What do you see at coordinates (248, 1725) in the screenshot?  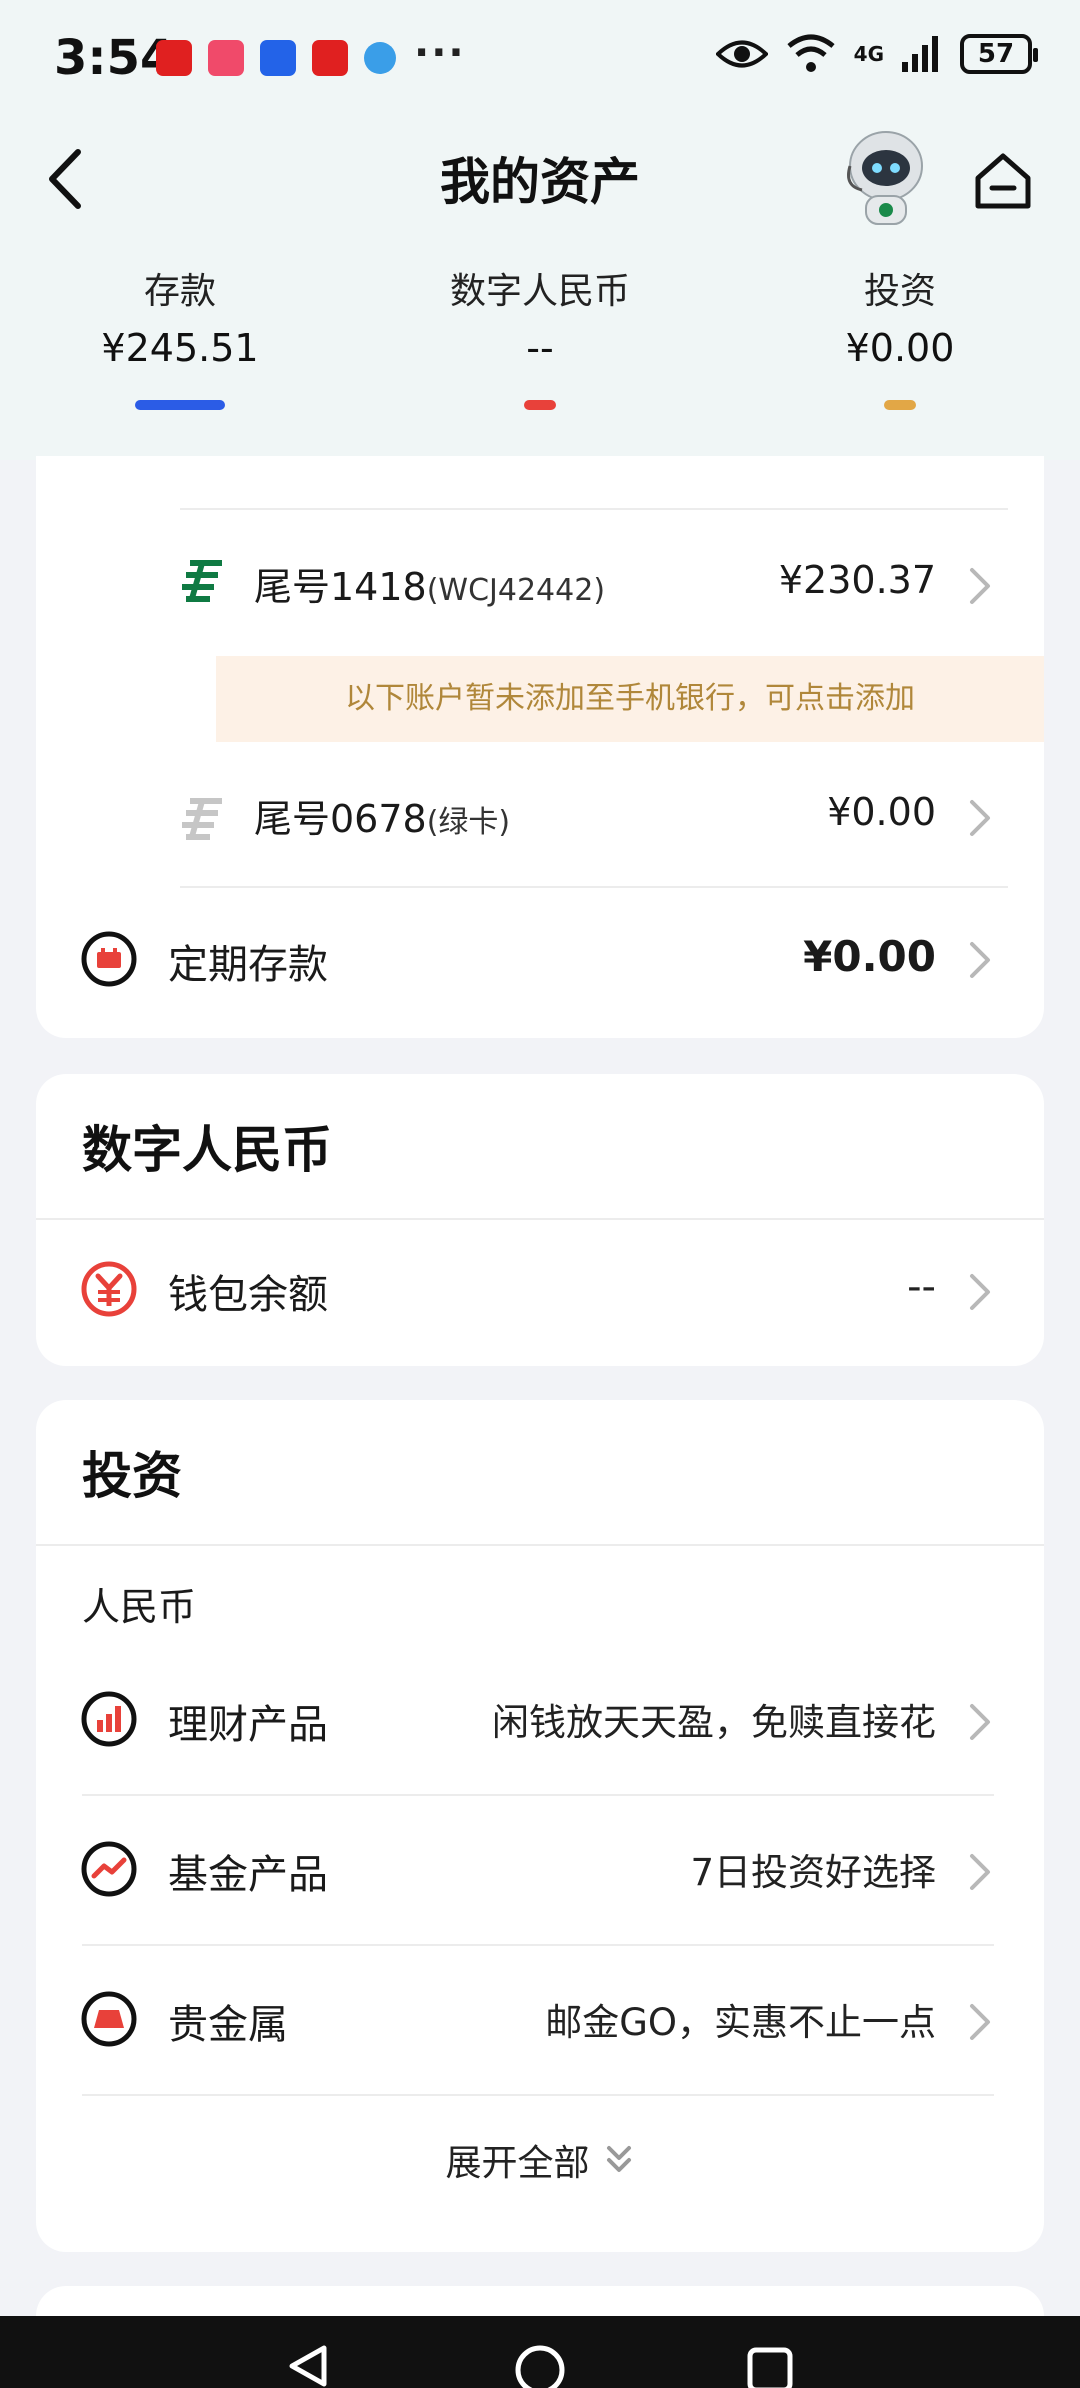 I see `wealth-product-label: 理财产品` at bounding box center [248, 1725].